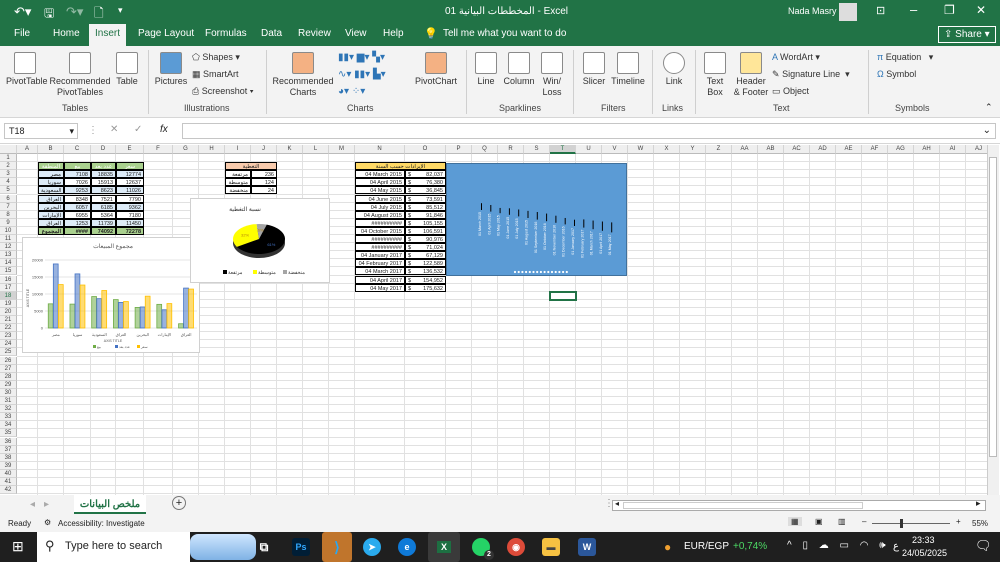  Describe the element at coordinates (993, 307) in the screenshot. I see `vertical-scroll-thumb` at that location.